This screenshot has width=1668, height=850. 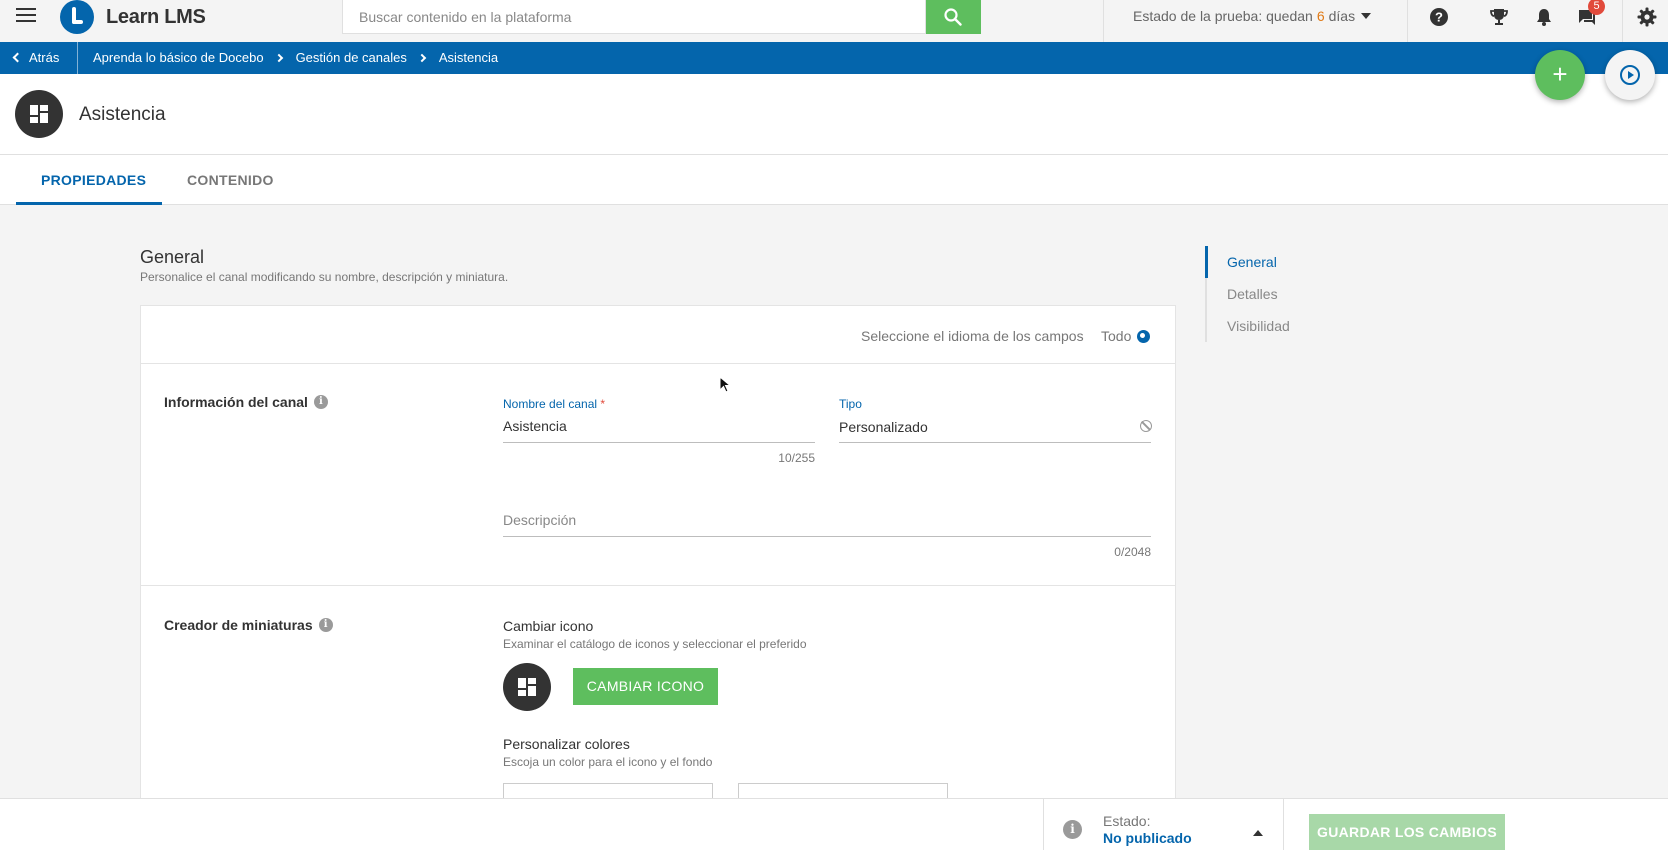 I want to click on customize-colors-description: Escoja un color para el icono y el fondo, so click(x=608, y=762).